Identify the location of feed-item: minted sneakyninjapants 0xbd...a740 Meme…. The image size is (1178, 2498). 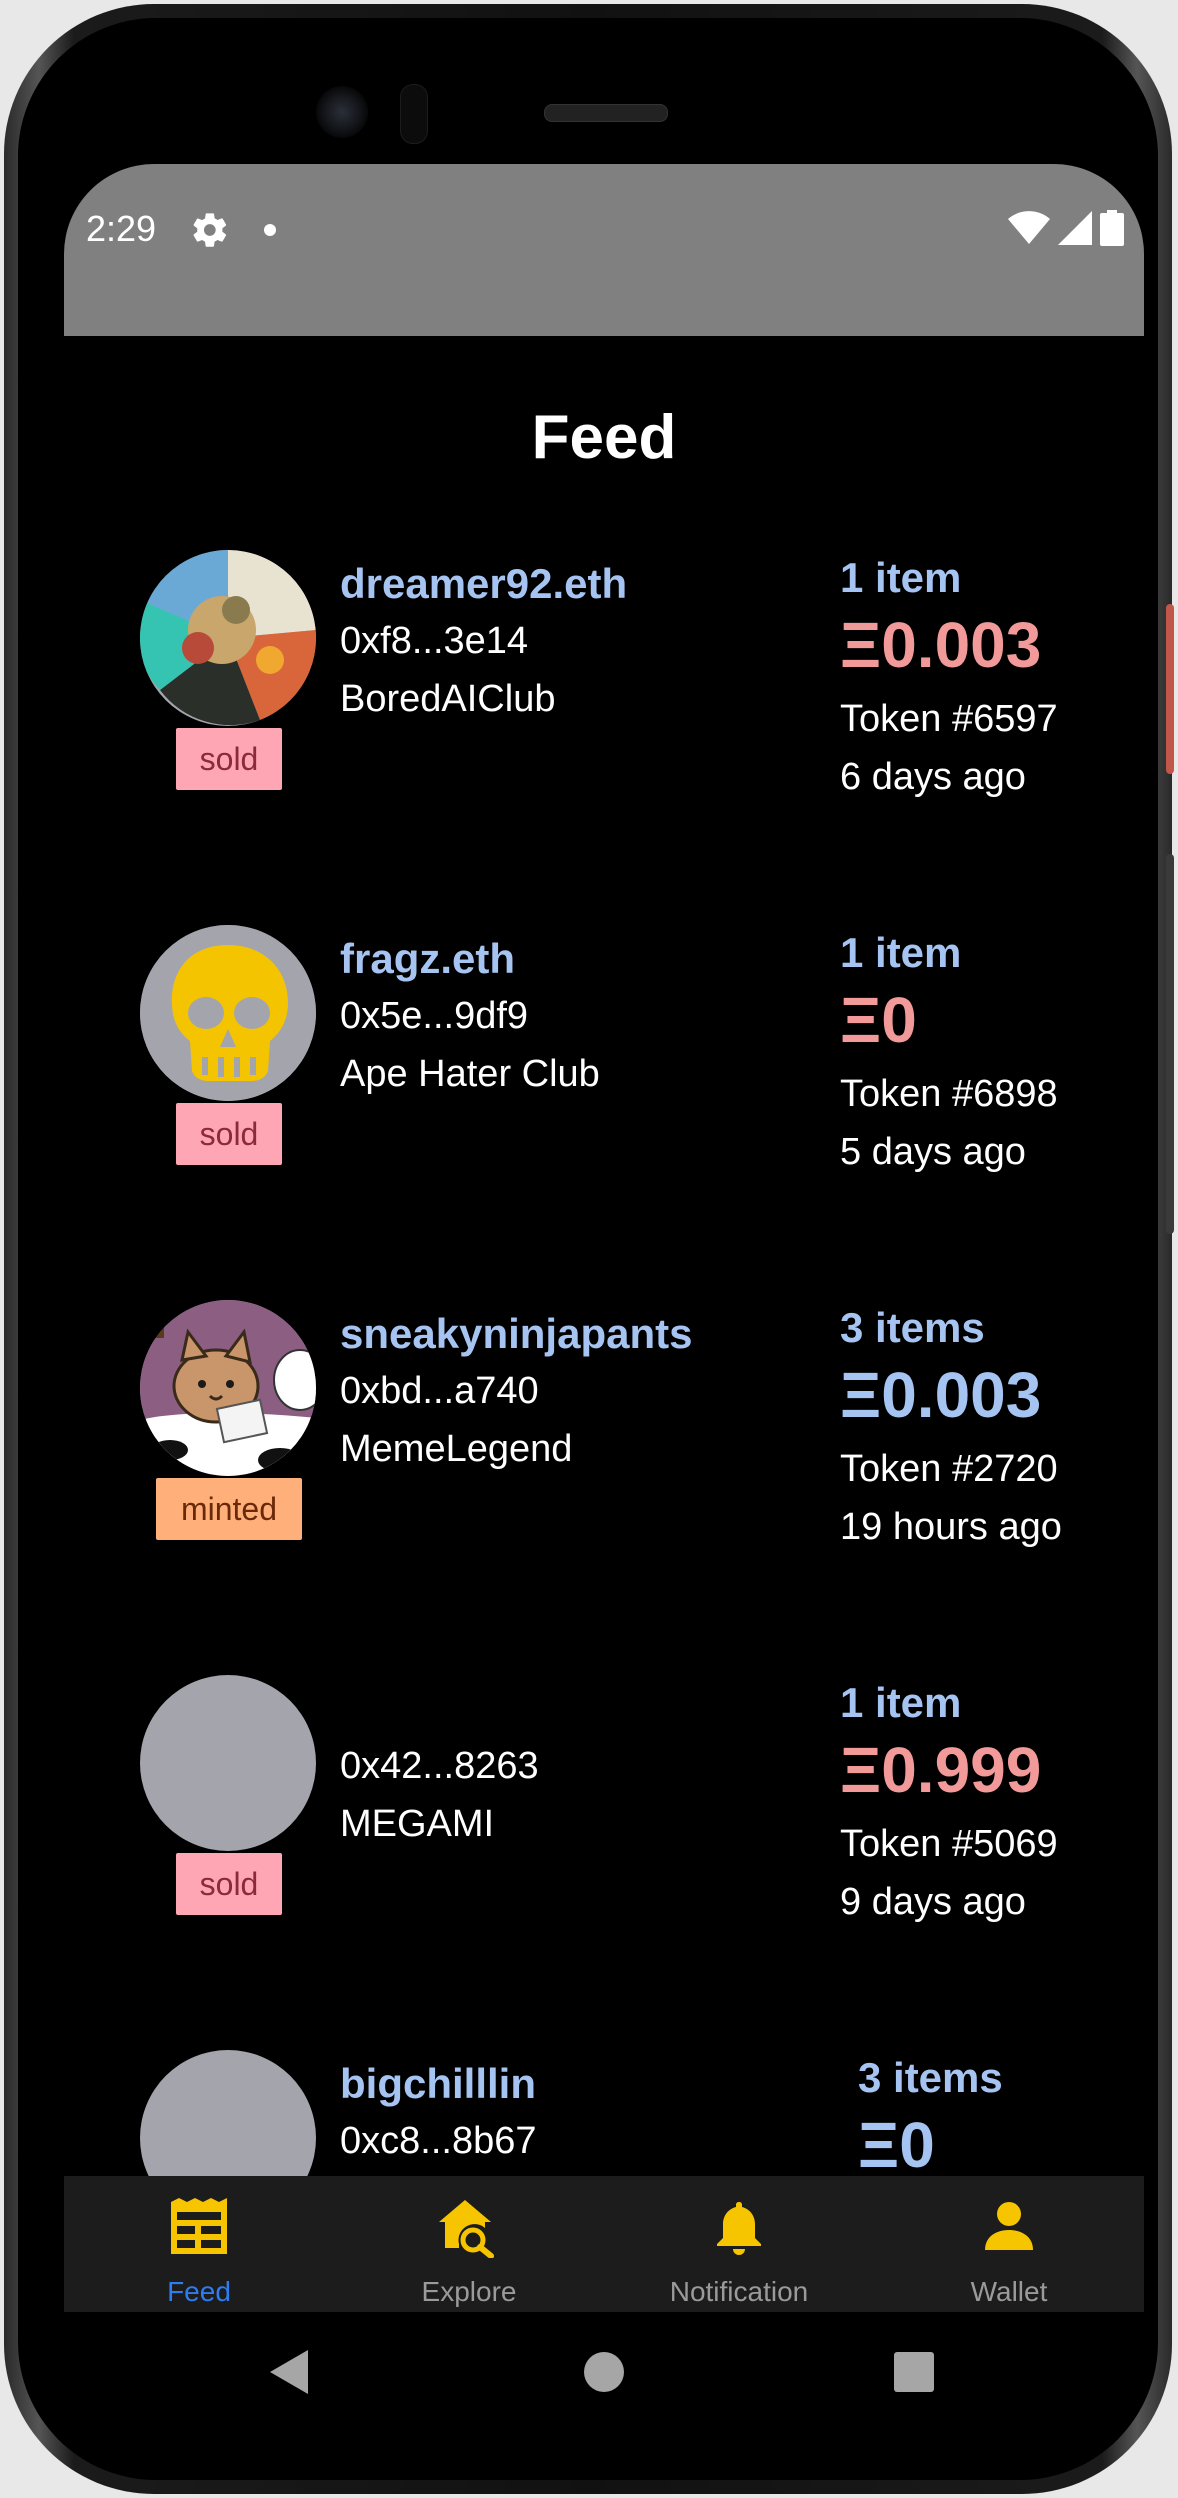
(604, 1465).